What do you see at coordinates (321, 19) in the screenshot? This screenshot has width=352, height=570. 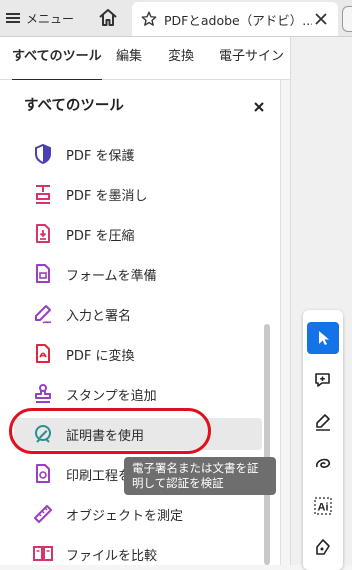 I see `close-tab-icon` at bounding box center [321, 19].